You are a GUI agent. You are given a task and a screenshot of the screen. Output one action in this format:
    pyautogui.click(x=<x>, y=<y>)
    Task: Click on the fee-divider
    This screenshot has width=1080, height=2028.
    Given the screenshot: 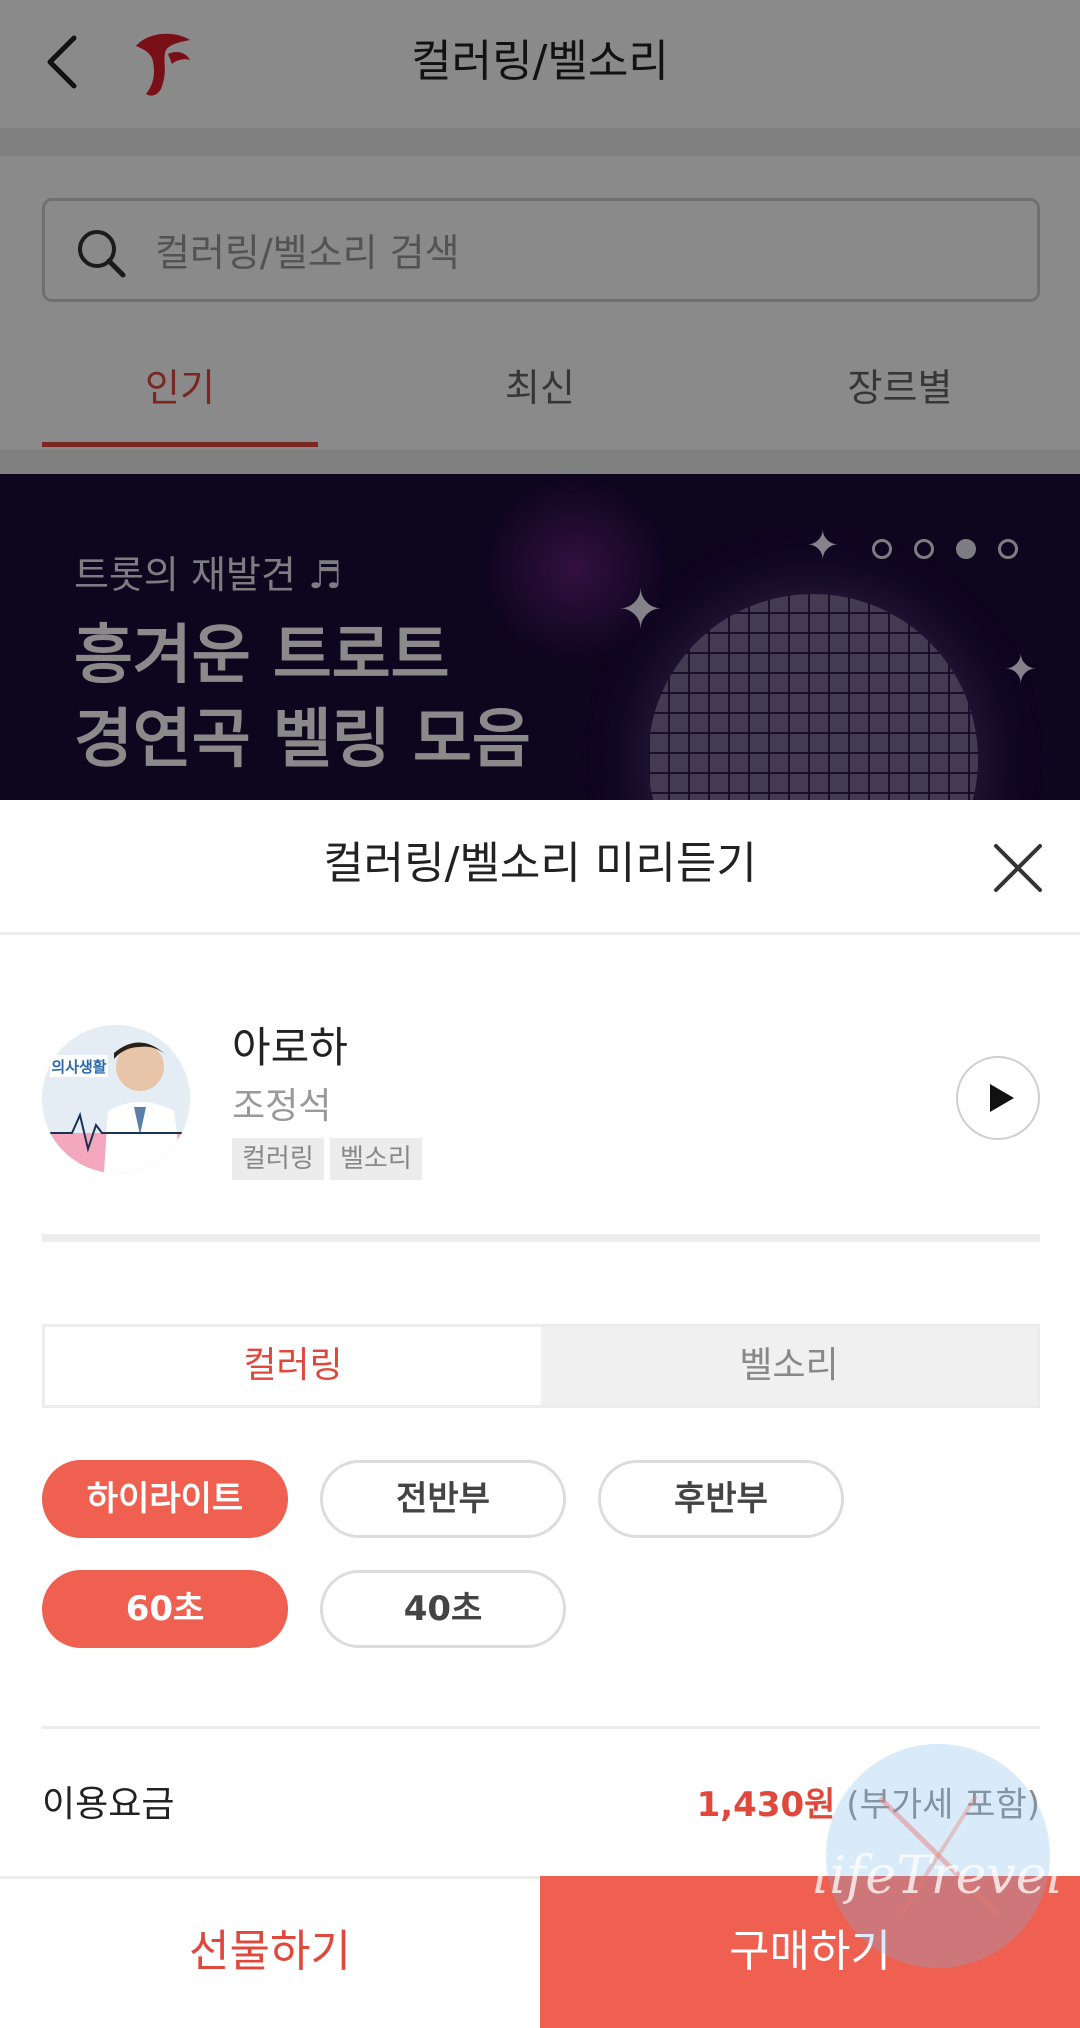 What is the action you would take?
    pyautogui.click(x=541, y=1727)
    